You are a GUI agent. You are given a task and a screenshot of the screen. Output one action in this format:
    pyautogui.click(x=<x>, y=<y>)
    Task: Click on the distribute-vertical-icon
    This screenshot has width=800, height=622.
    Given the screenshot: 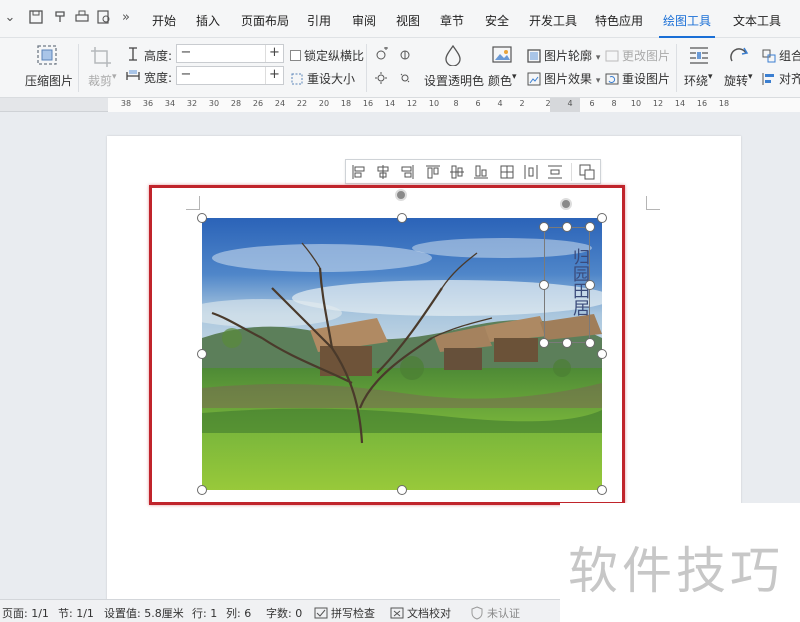 What is the action you would take?
    pyautogui.click(x=555, y=172)
    